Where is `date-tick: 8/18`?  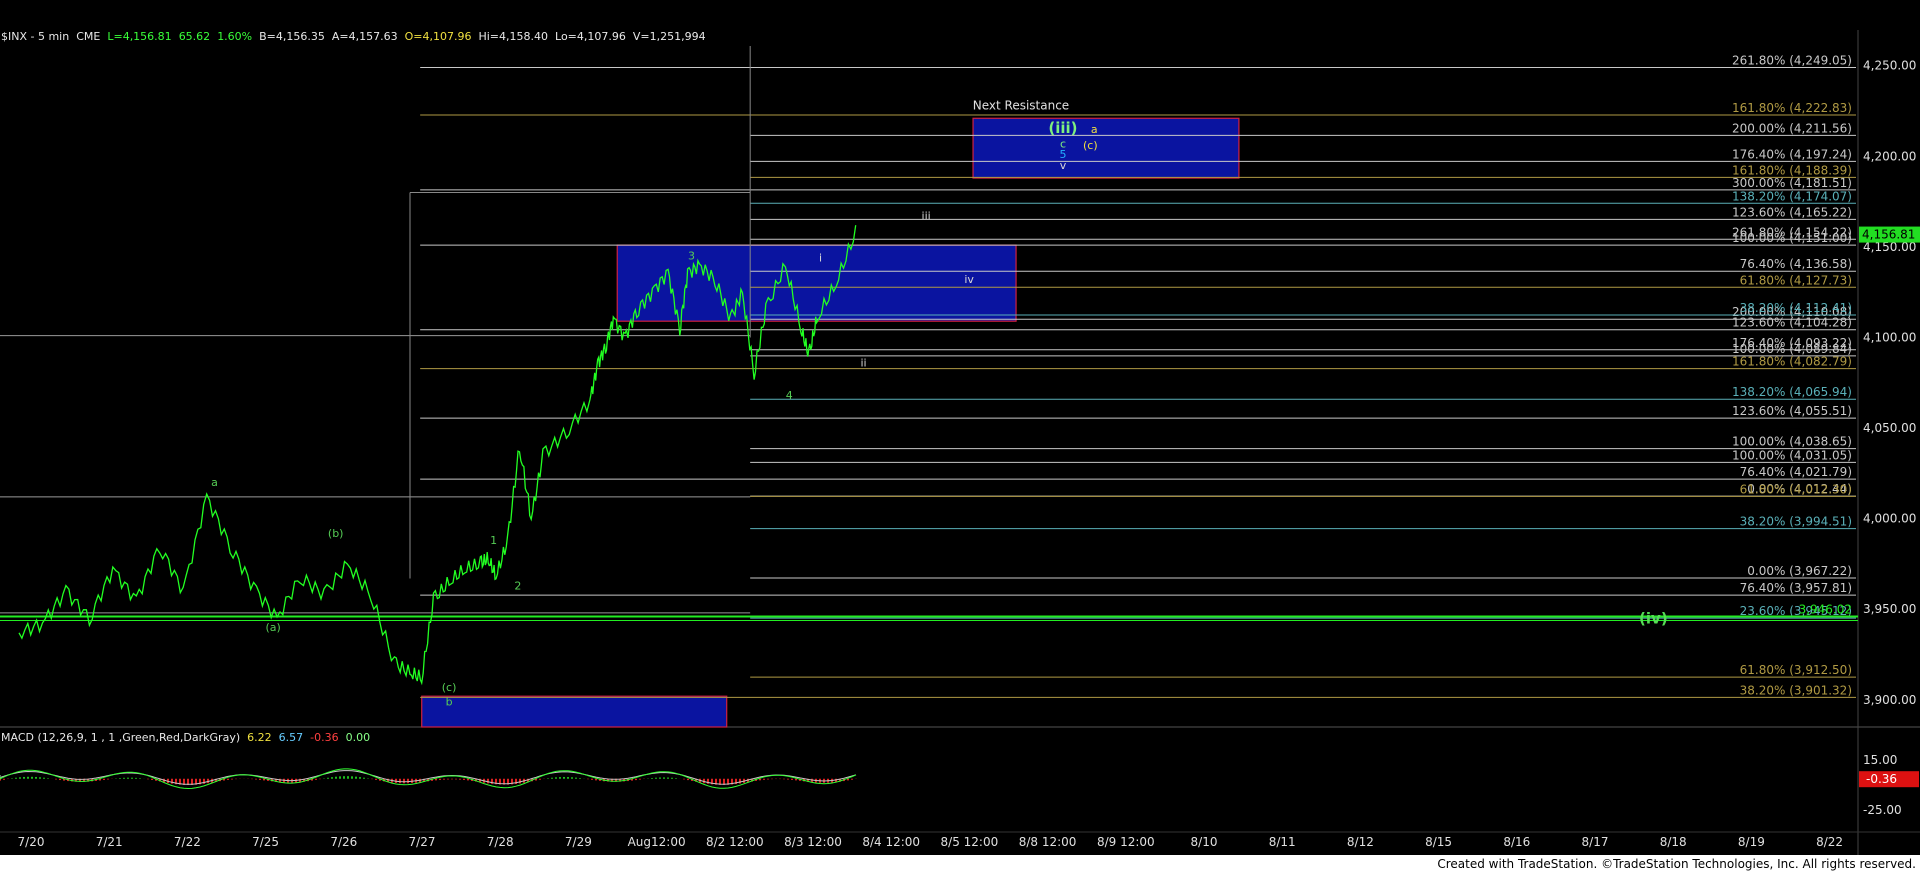
date-tick: 8/18 is located at coordinates (1673, 842).